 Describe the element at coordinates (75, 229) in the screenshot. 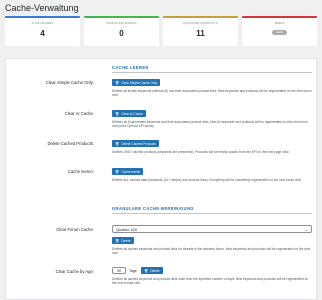

I see `label-clear-forum: Clear Forum Cache:` at that location.